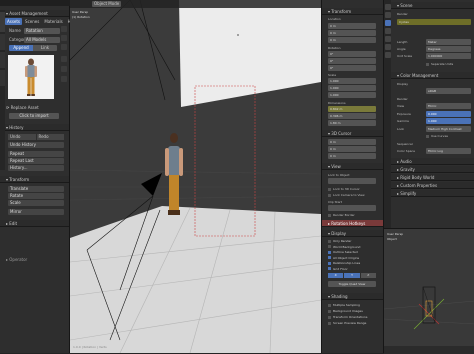  I want to click on append-button: Append, so click(21, 48).